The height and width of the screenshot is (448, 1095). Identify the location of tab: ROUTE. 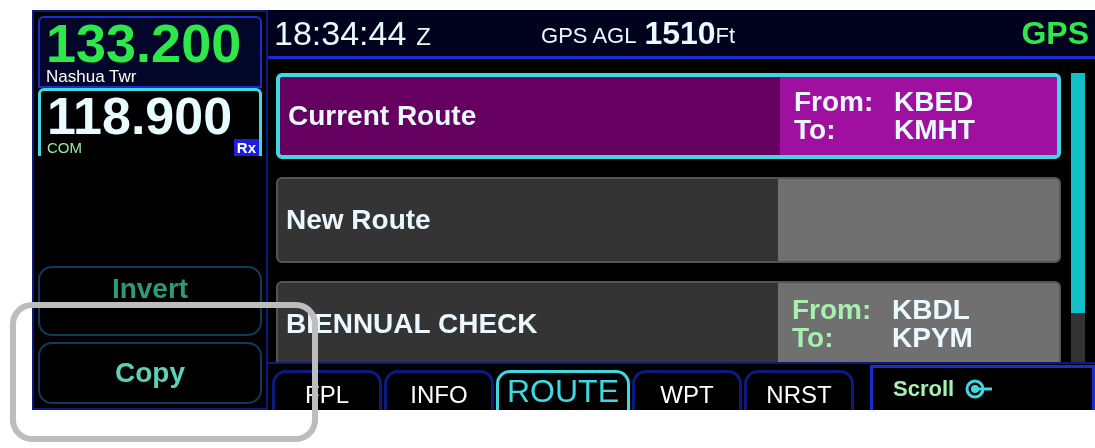
(563, 390).